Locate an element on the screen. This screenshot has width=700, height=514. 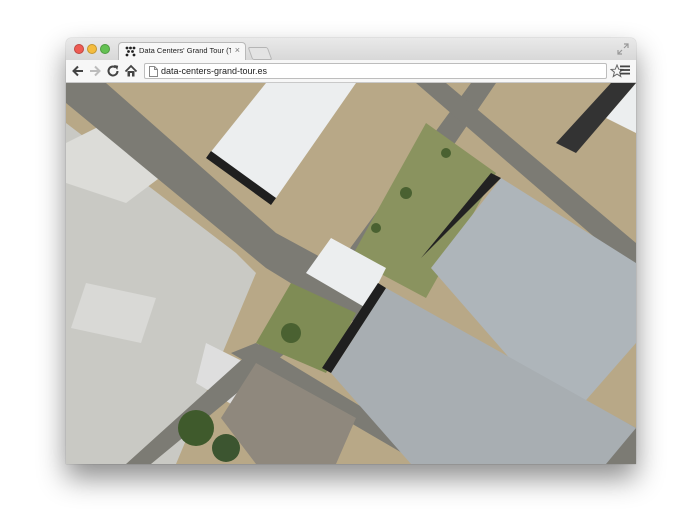
minimize-window-button is located at coordinates (92, 49).